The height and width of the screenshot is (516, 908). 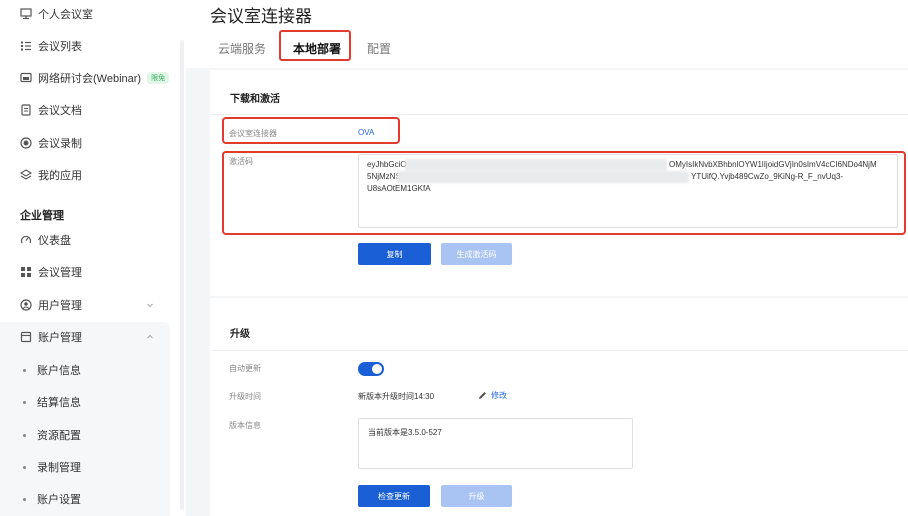 What do you see at coordinates (65, 15) in the screenshot?
I see `sidebar-item-label: 个人会议室` at bounding box center [65, 15].